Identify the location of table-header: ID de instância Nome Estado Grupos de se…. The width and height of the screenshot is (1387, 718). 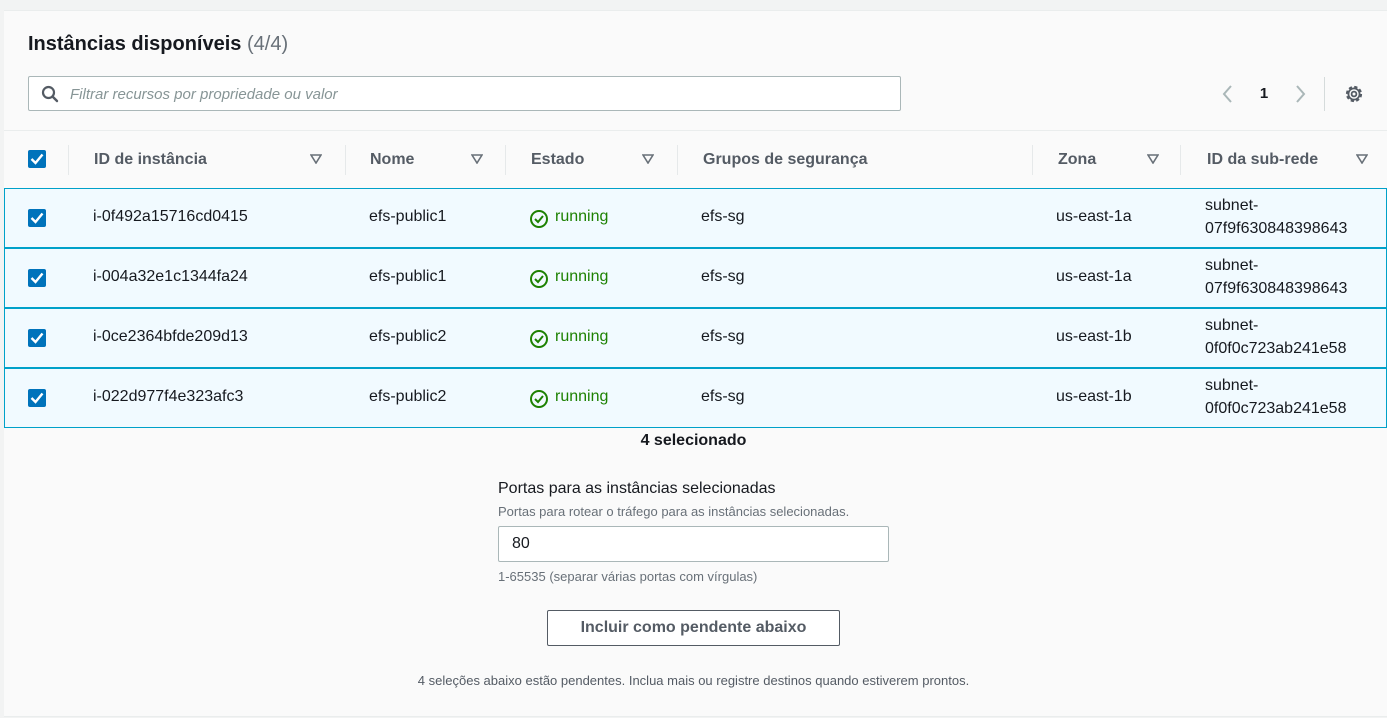
(695, 159).